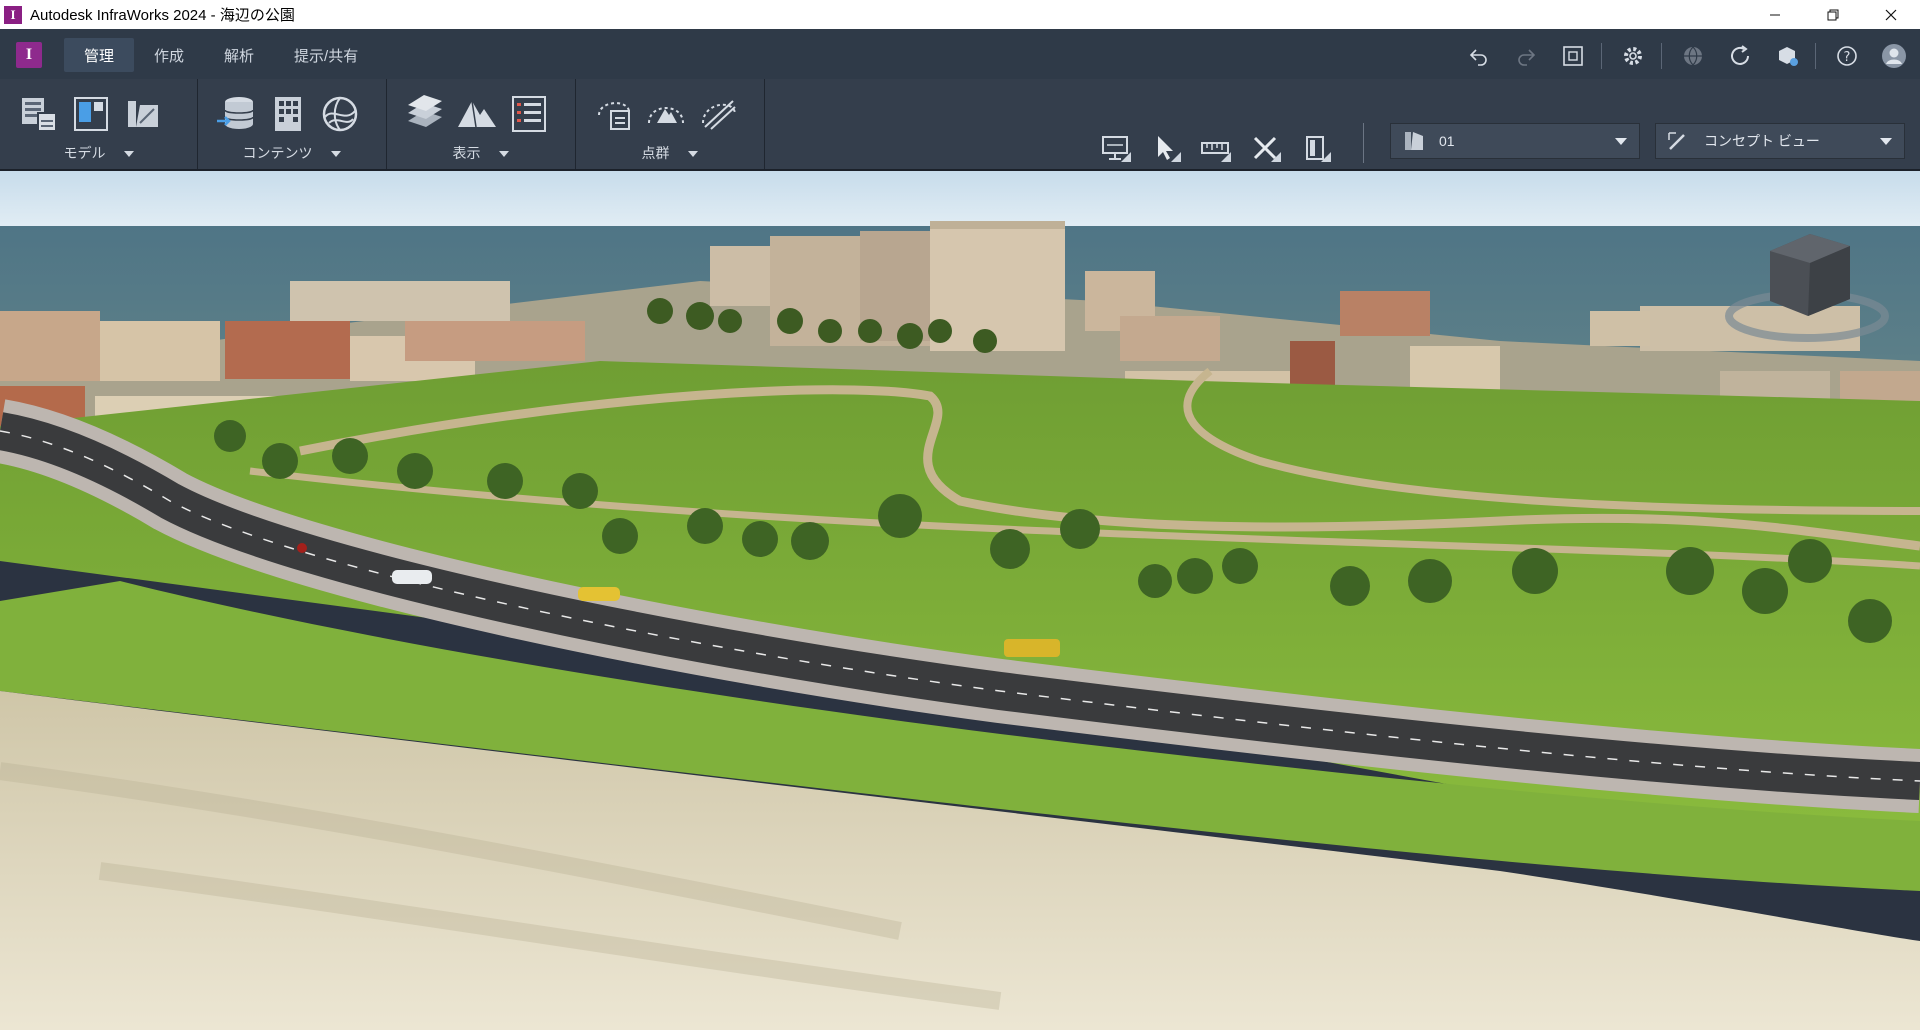 The image size is (1920, 1030). I want to click on model-surface-button, so click(143, 114).